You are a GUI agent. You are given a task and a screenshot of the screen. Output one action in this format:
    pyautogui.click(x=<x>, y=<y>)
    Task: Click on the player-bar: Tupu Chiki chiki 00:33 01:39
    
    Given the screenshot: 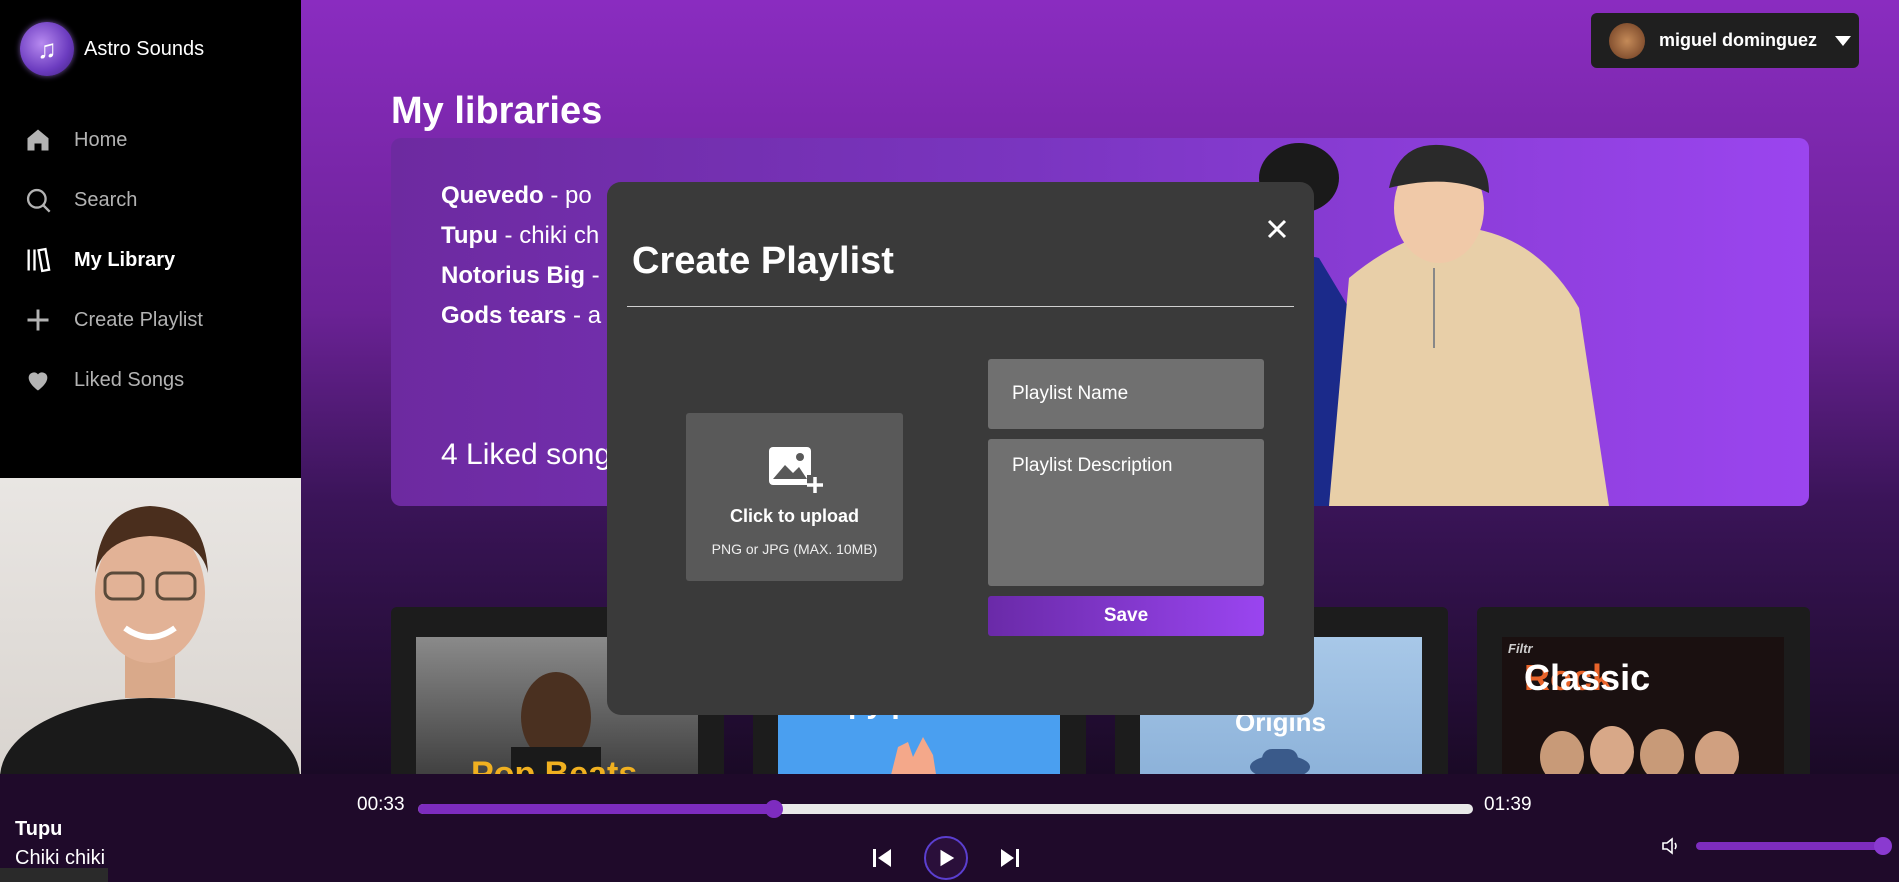 What is the action you would take?
    pyautogui.click(x=949, y=828)
    